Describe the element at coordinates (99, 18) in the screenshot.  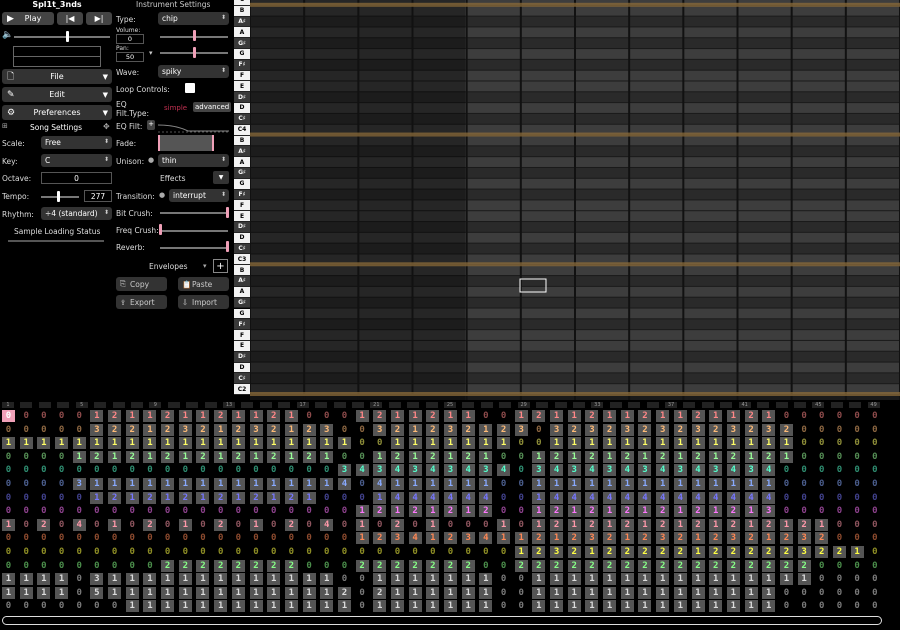
I see `next-bar-button: ▶|` at that location.